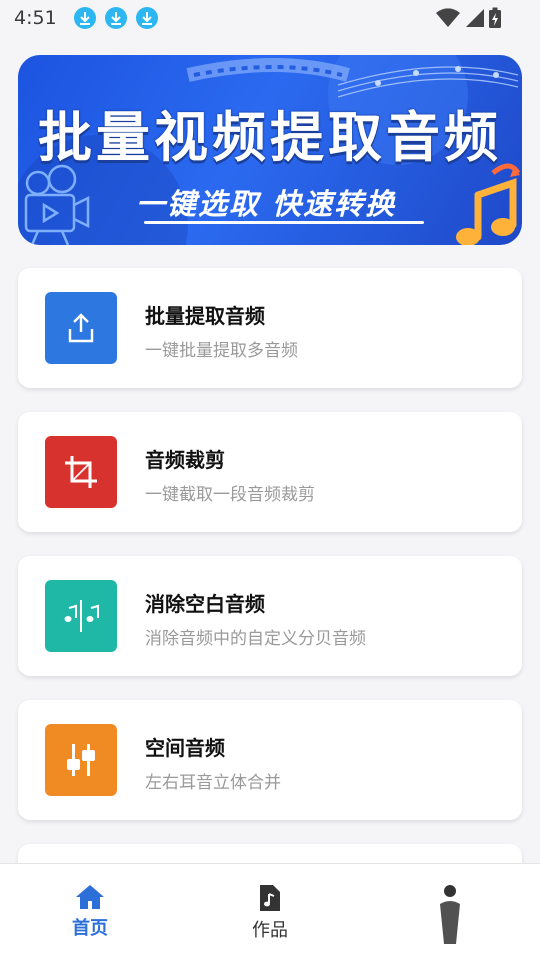  What do you see at coordinates (81, 328) in the screenshot?
I see `upload-icon` at bounding box center [81, 328].